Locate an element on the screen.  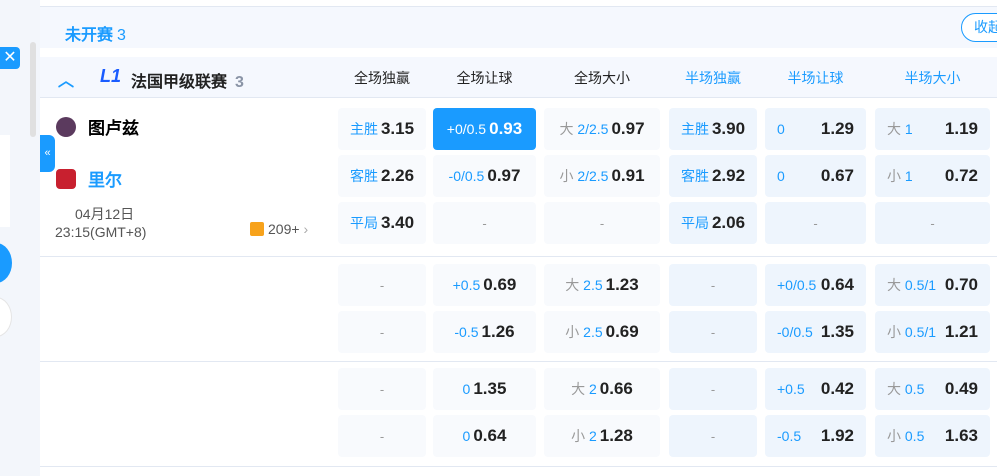
odds-value: 1.92 is located at coordinates (837, 435).